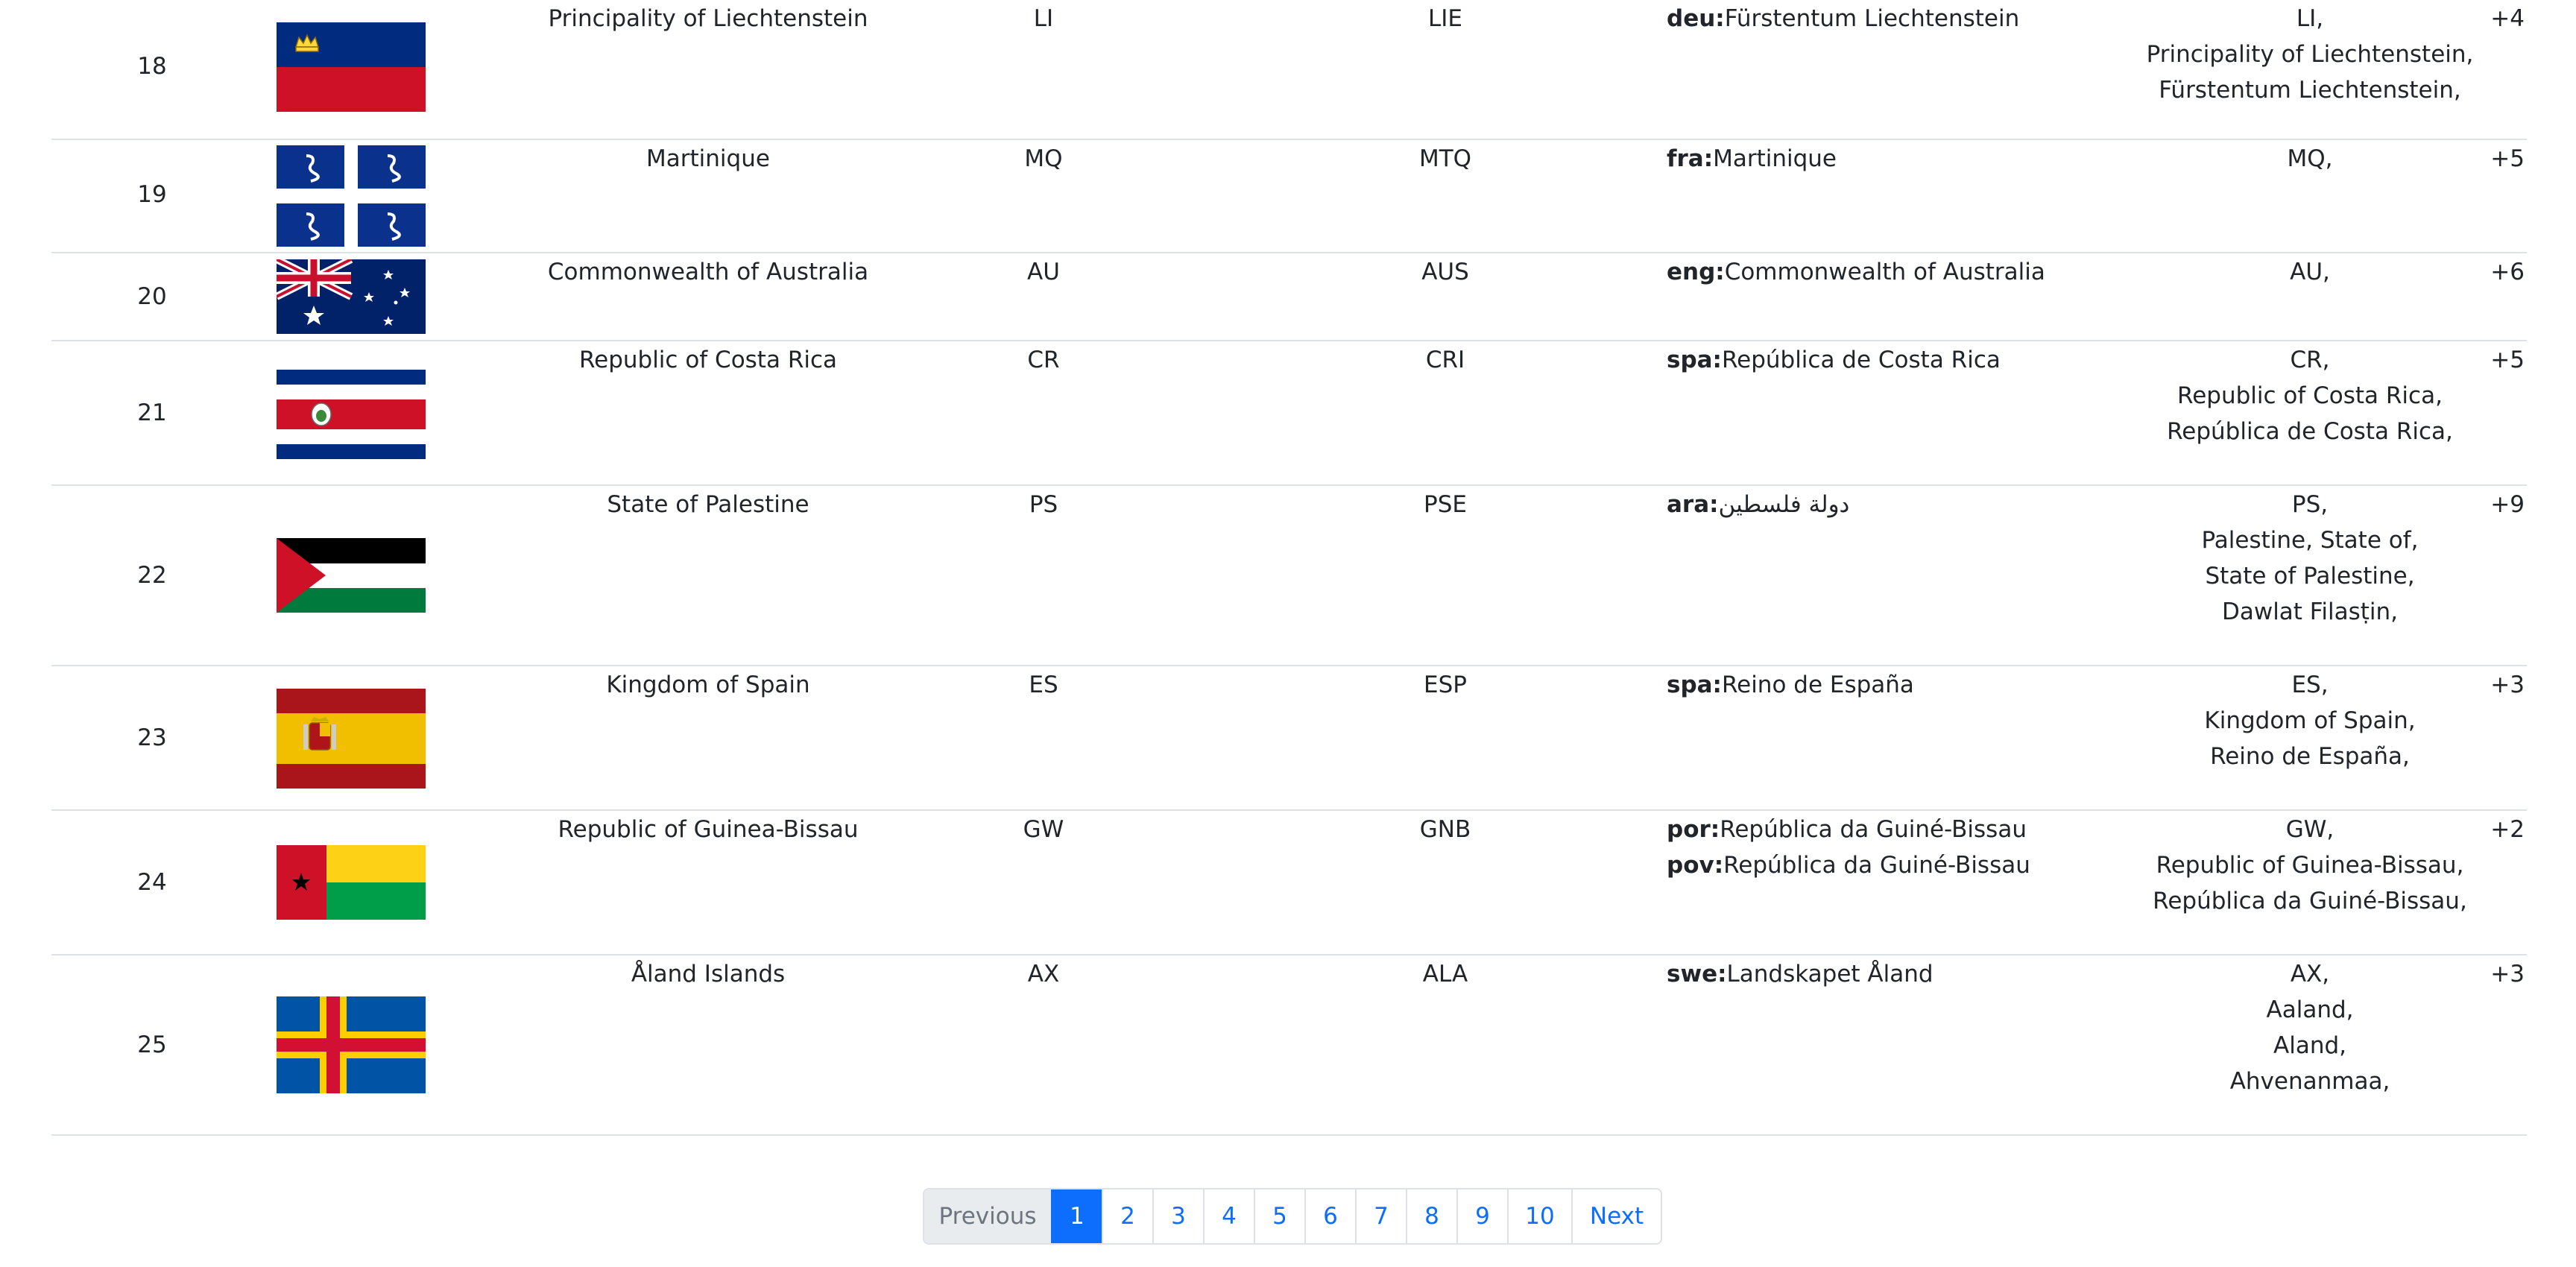  I want to click on cca3-code: ESP, so click(1445, 685).